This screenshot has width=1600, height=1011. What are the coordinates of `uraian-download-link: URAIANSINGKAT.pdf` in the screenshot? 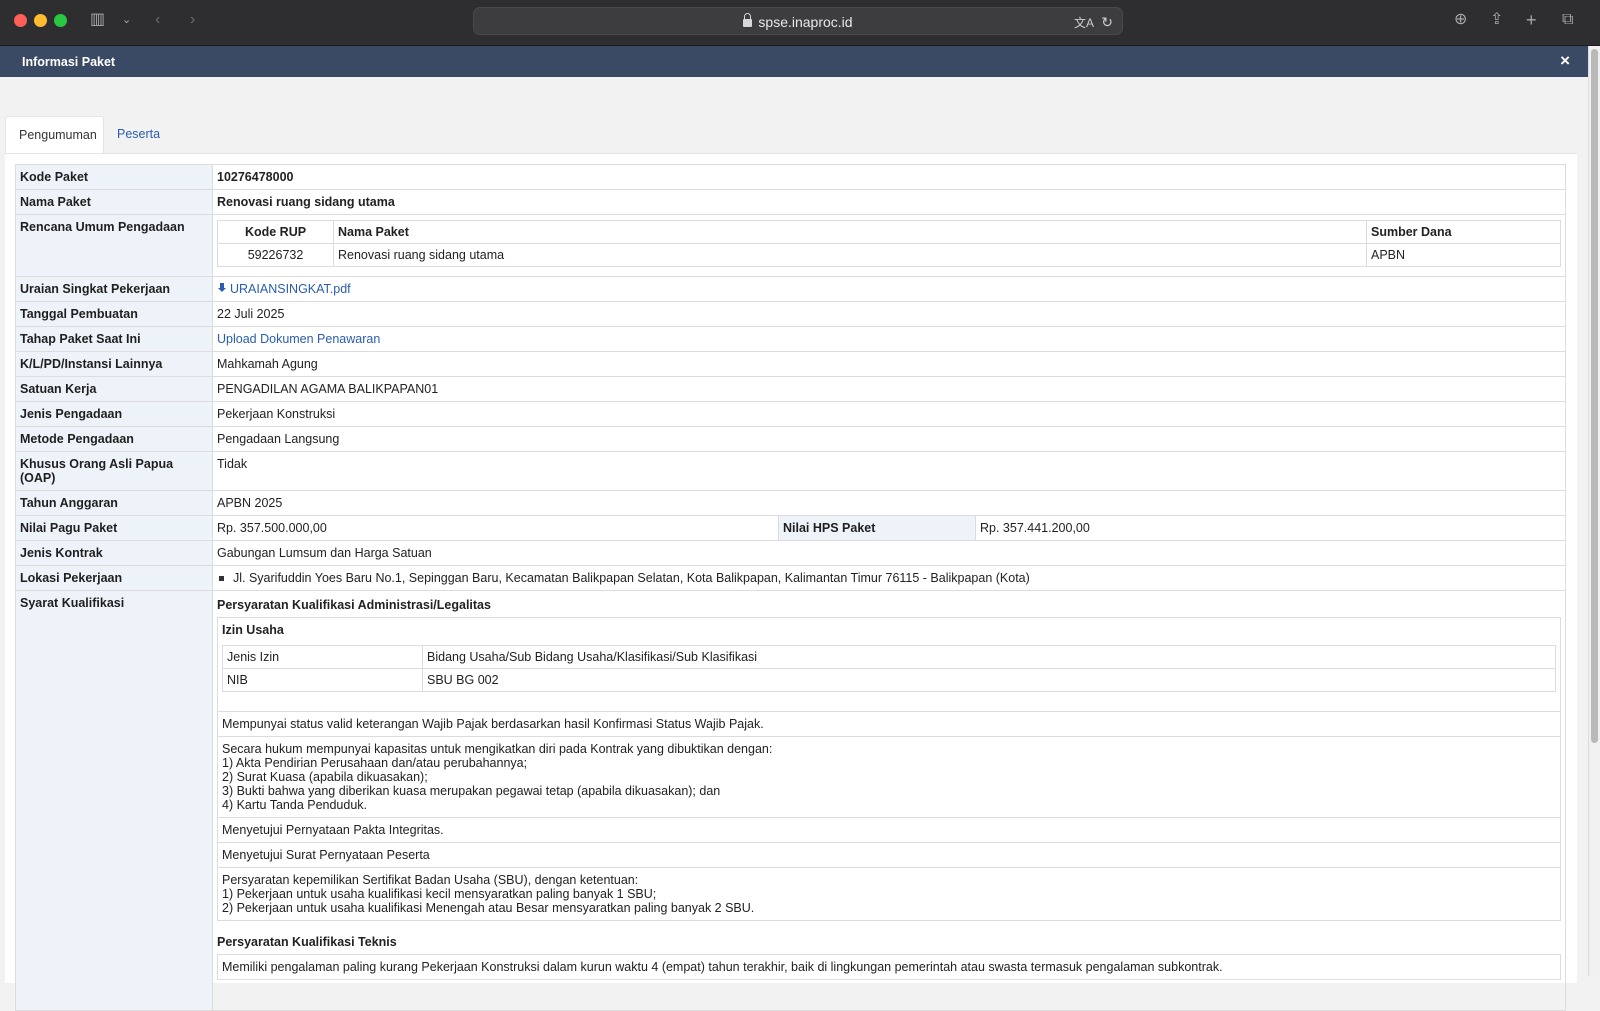 It's located at (284, 289).